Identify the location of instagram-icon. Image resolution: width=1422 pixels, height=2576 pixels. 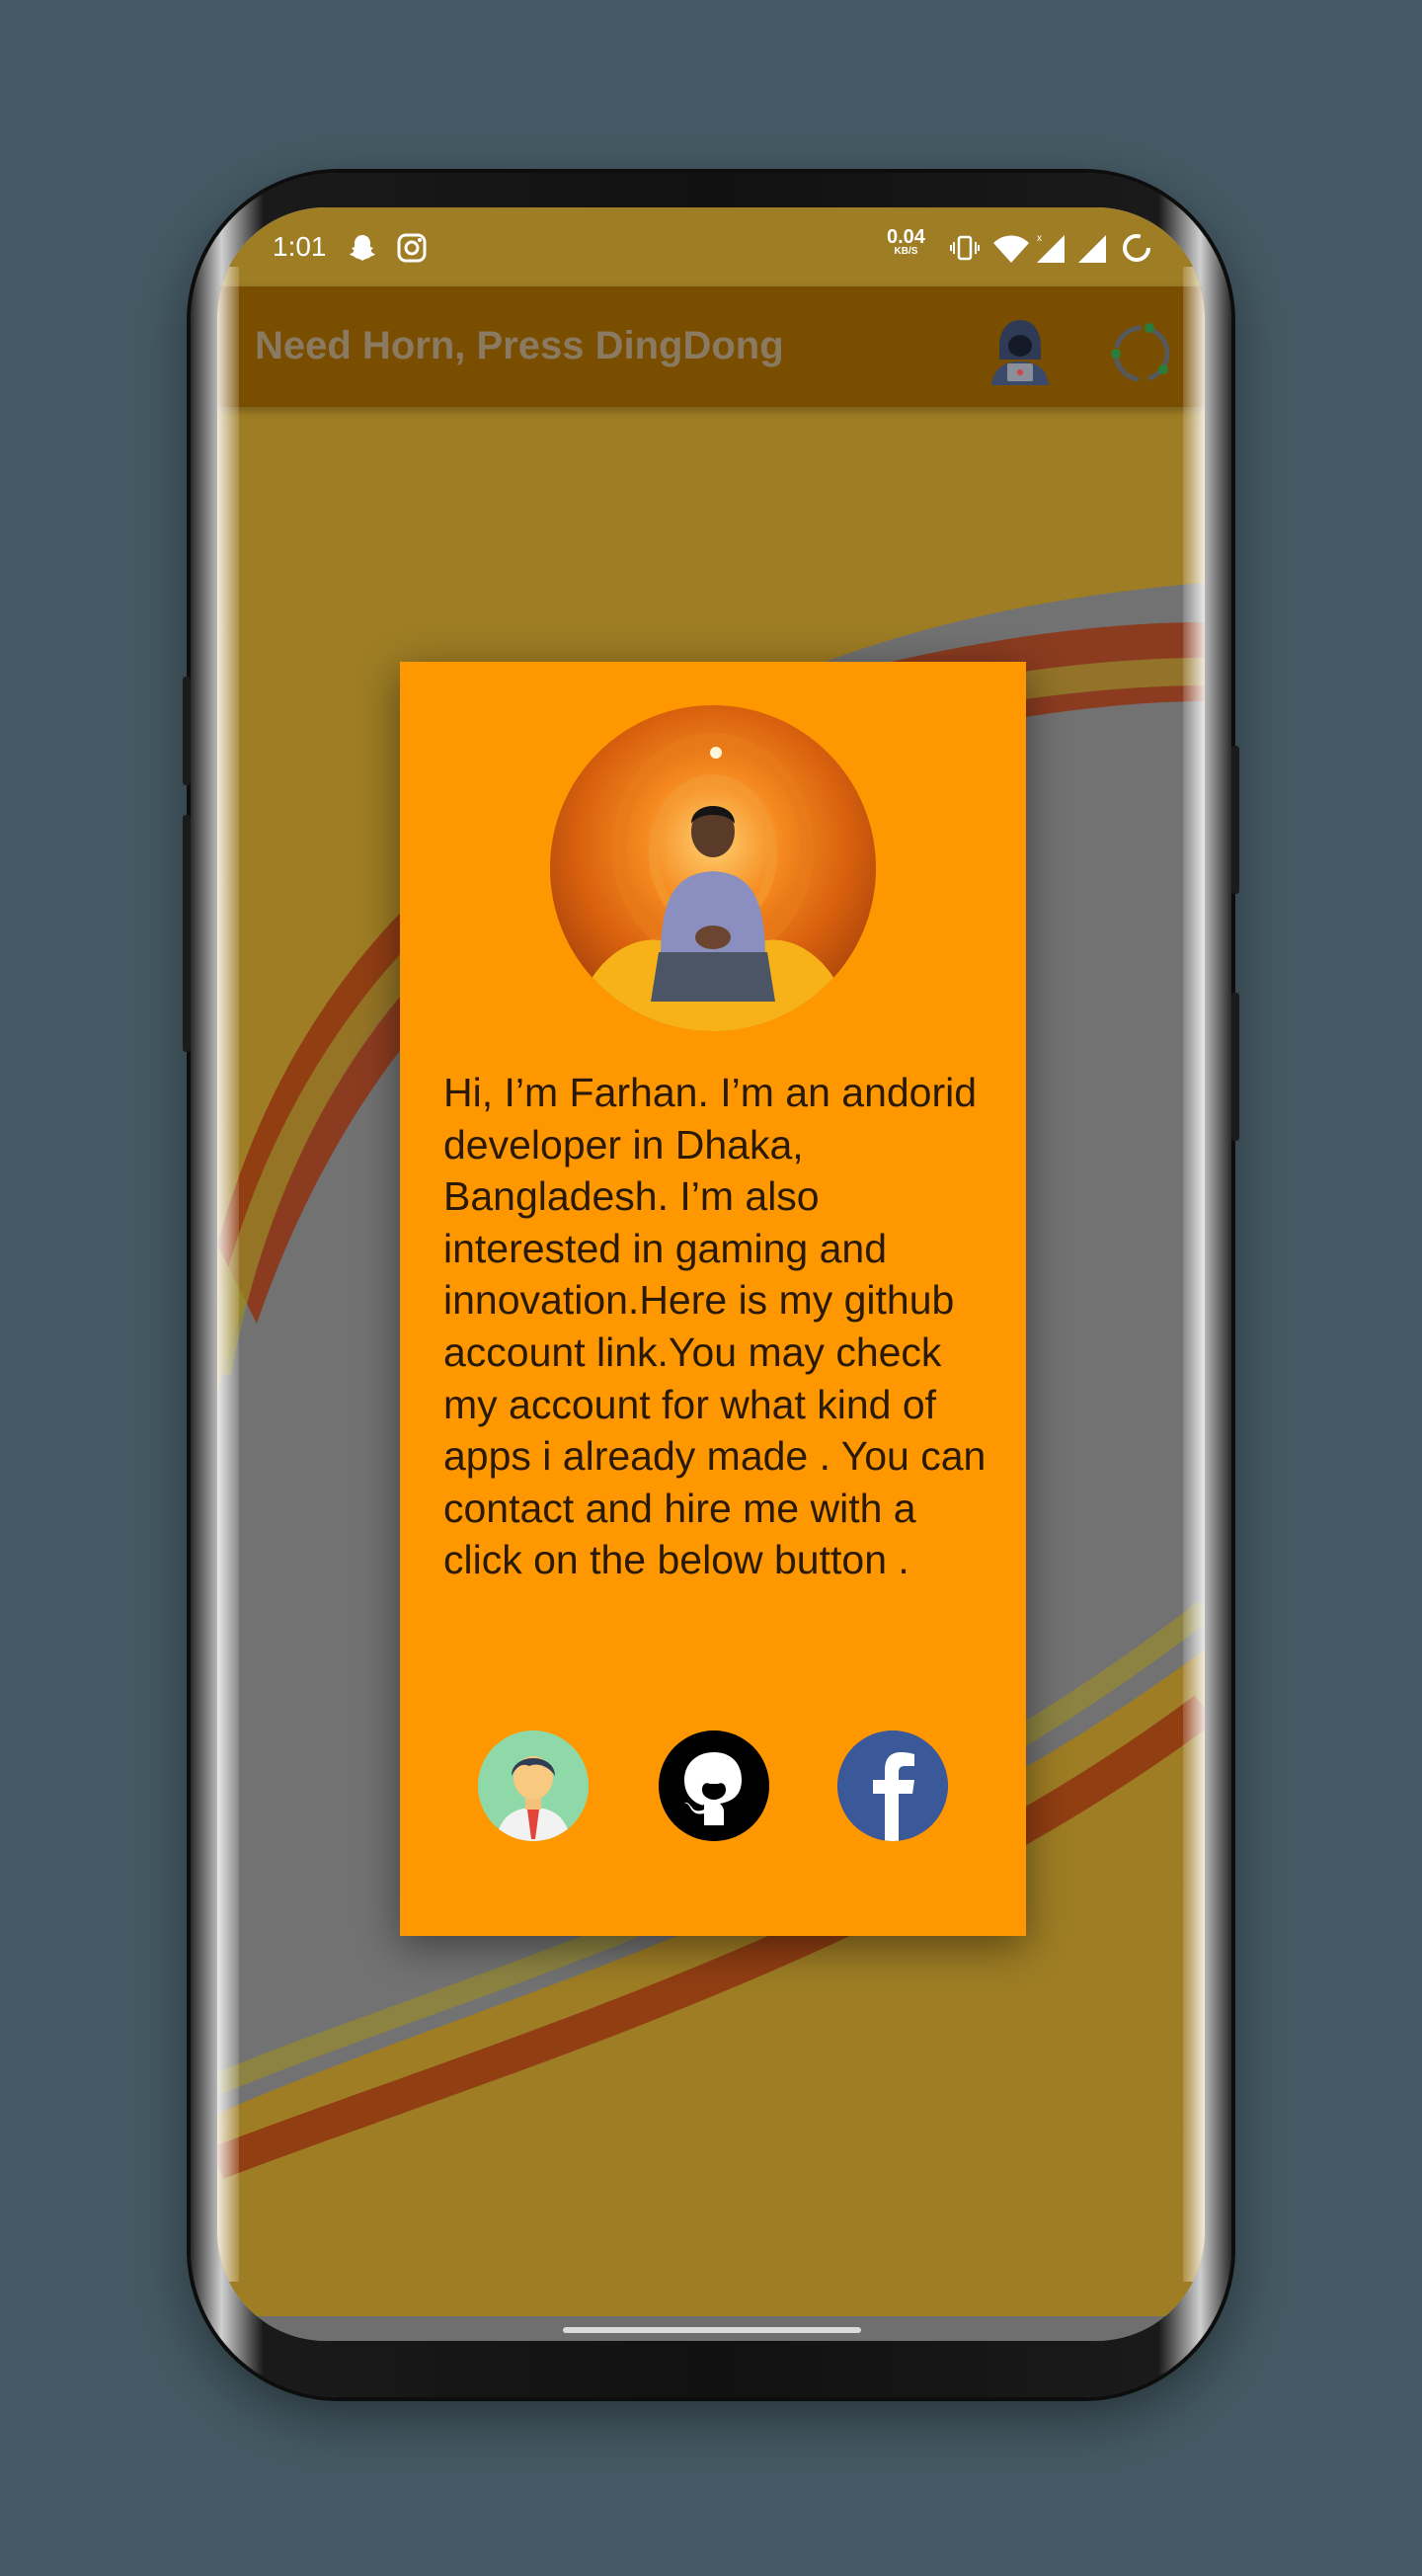
(412, 248).